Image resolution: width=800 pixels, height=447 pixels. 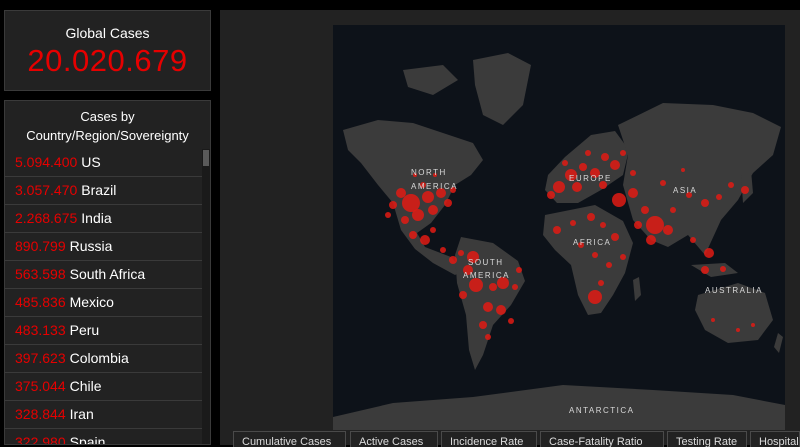 I want to click on list-item: 322.980 Spain, so click(x=104, y=437).